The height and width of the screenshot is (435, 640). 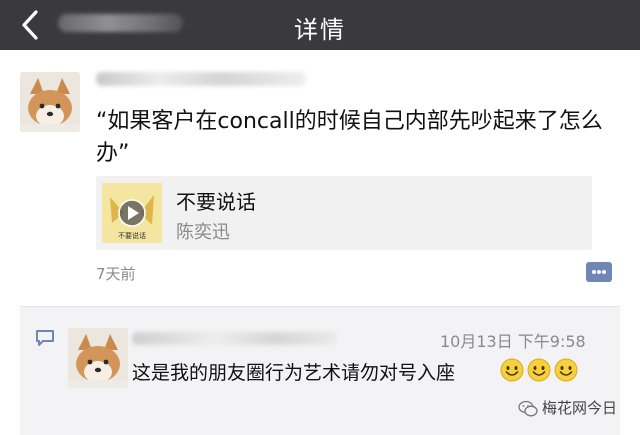 What do you see at coordinates (344, 213) in the screenshot?
I see `shared-music-card: 不要说话 不要说话 陈奕迅` at bounding box center [344, 213].